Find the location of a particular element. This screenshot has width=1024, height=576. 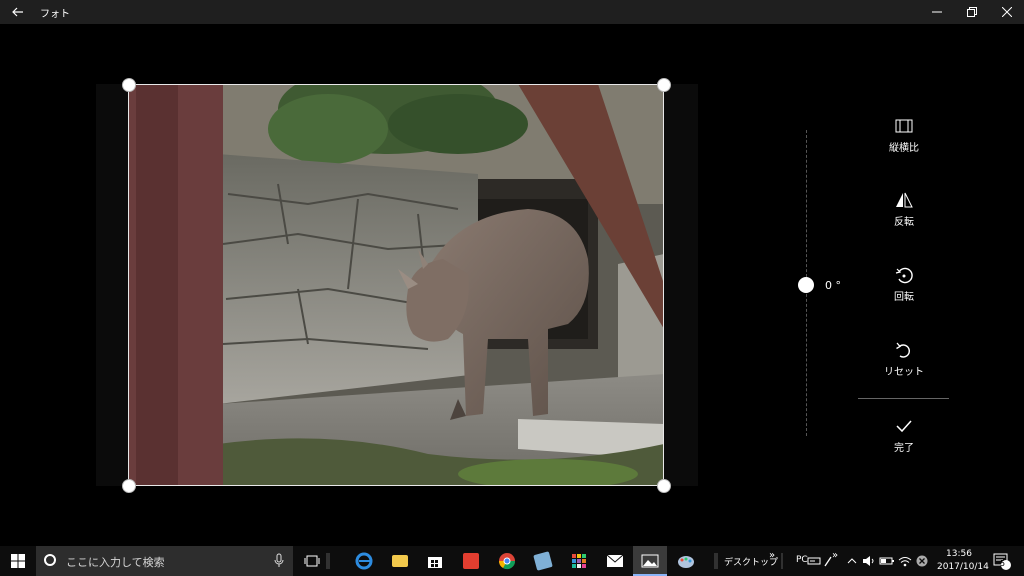

rotate-icon is located at coordinates (904, 275).